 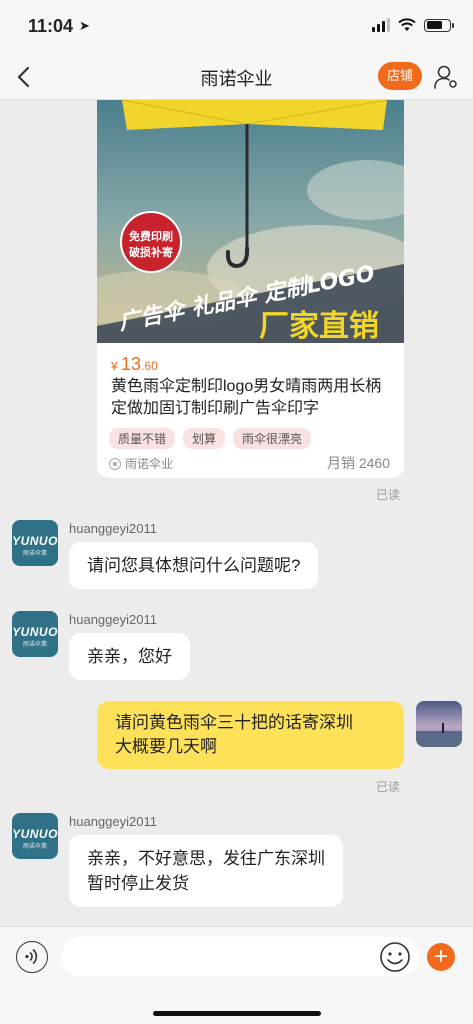 What do you see at coordinates (149, 464) in the screenshot?
I see `product-shop-name: 雨诺伞业` at bounding box center [149, 464].